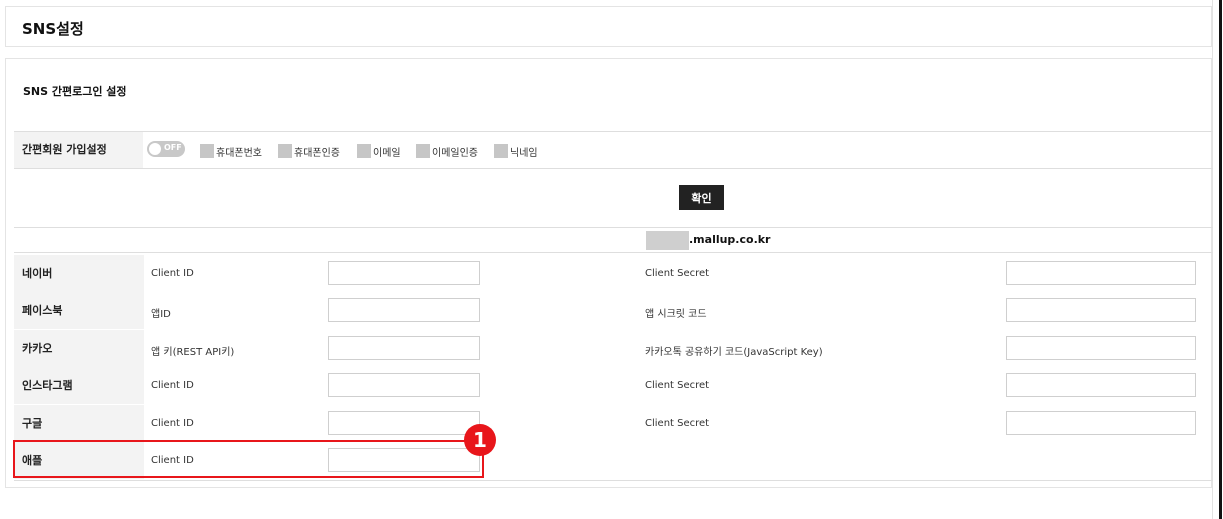 The height and width of the screenshot is (519, 1223). What do you see at coordinates (75, 91) in the screenshot?
I see `section-title: SNS 간편로그인 설정` at bounding box center [75, 91].